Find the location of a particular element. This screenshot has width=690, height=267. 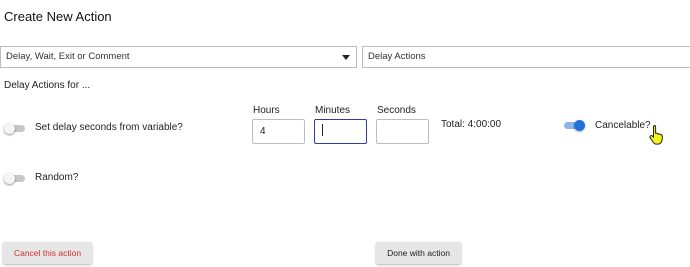

done-with-action-button: Done with action is located at coordinates (418, 253).